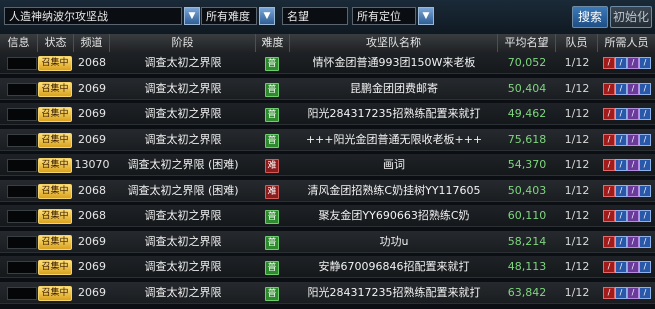  What do you see at coordinates (394, 139) in the screenshot?
I see `team-name-cell: +++阳光金团普通无限收老板+++` at bounding box center [394, 139].